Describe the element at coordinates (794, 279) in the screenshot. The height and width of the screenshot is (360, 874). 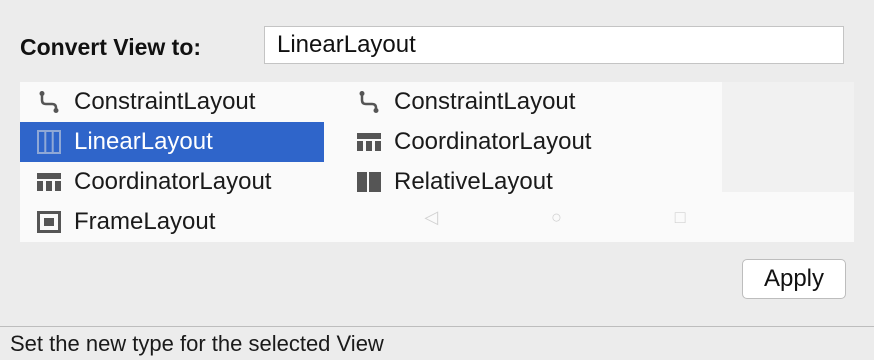
I see `apply-button: Apply` at that location.